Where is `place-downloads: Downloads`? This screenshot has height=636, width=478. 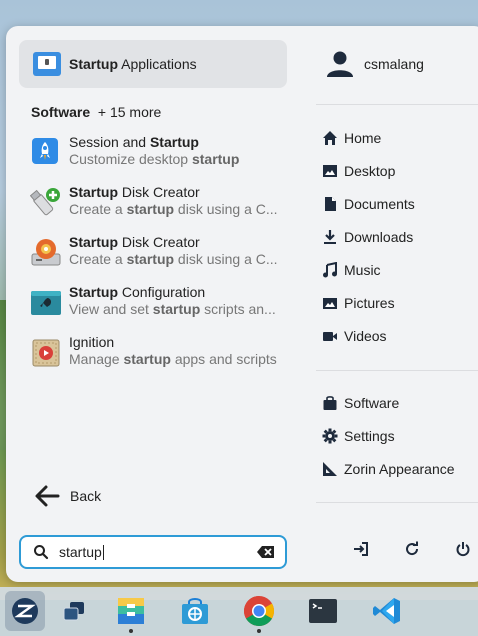
place-downloads: Downloads is located at coordinates (367, 237).